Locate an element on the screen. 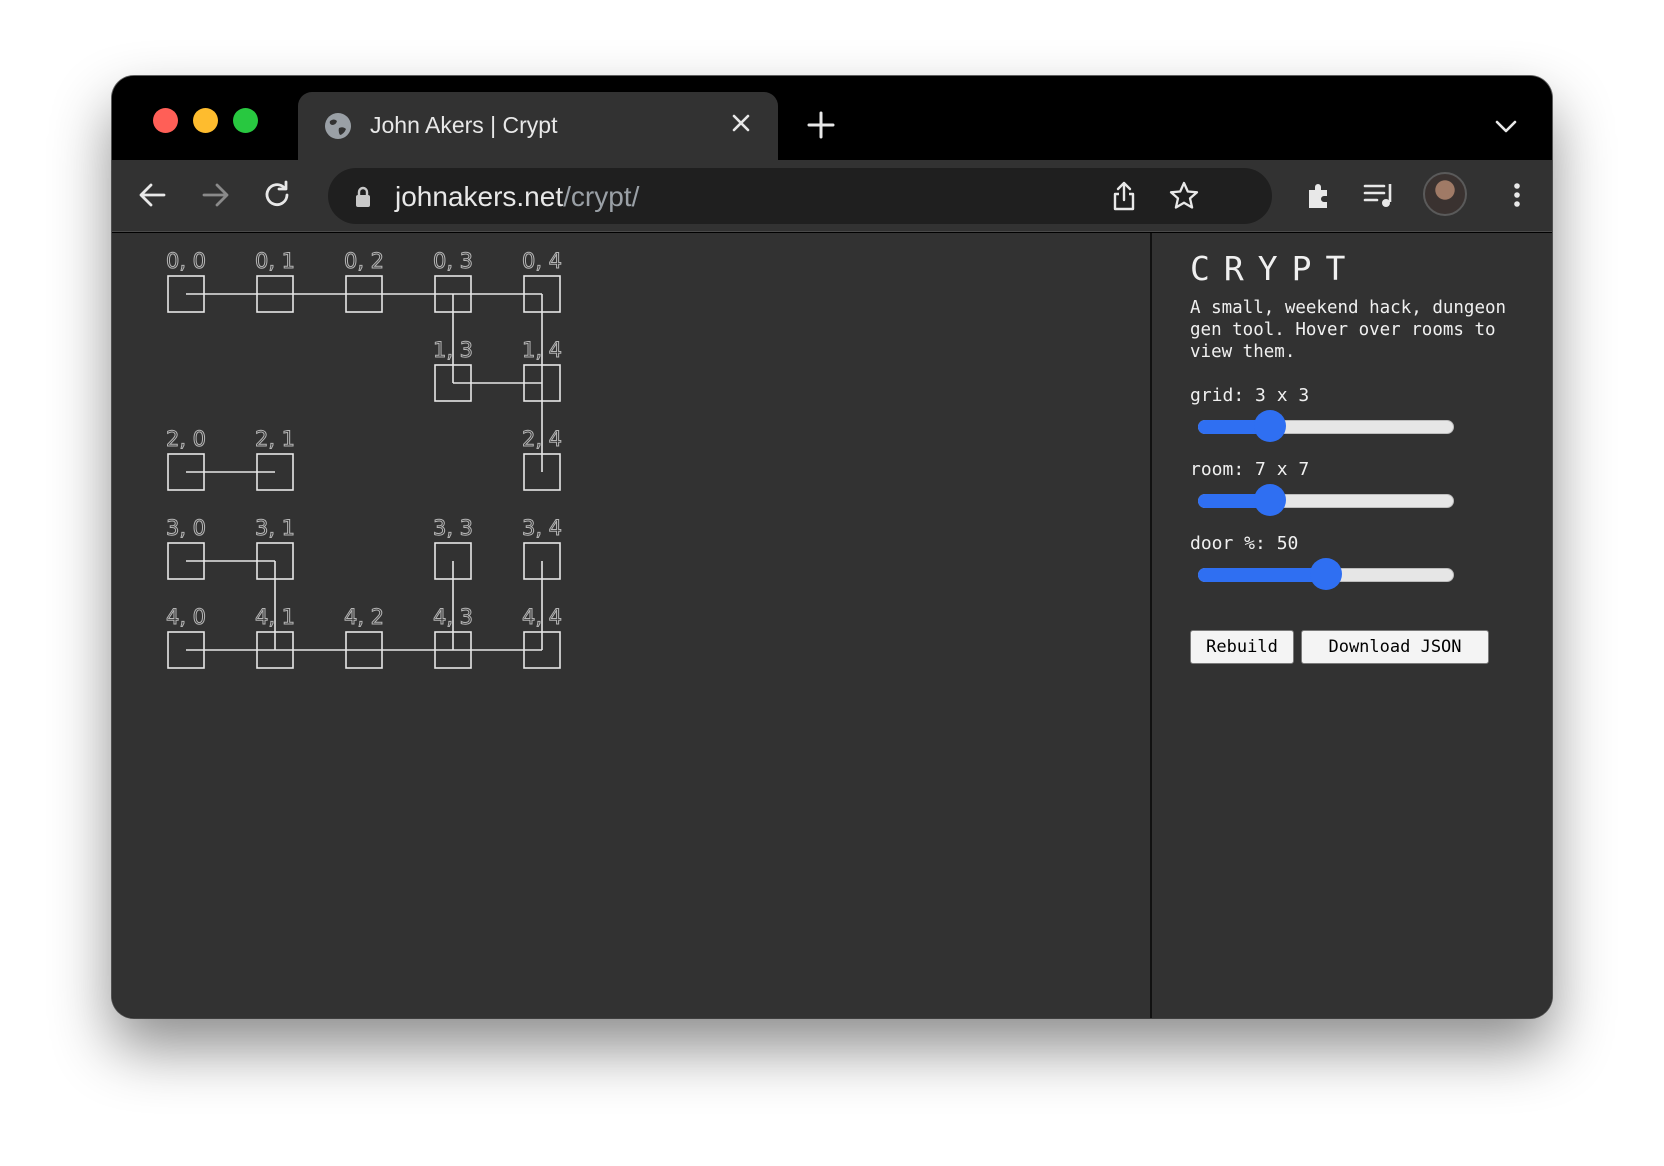 This screenshot has width=1664, height=1166. room-label: 3, 0 is located at coordinates (186, 528).